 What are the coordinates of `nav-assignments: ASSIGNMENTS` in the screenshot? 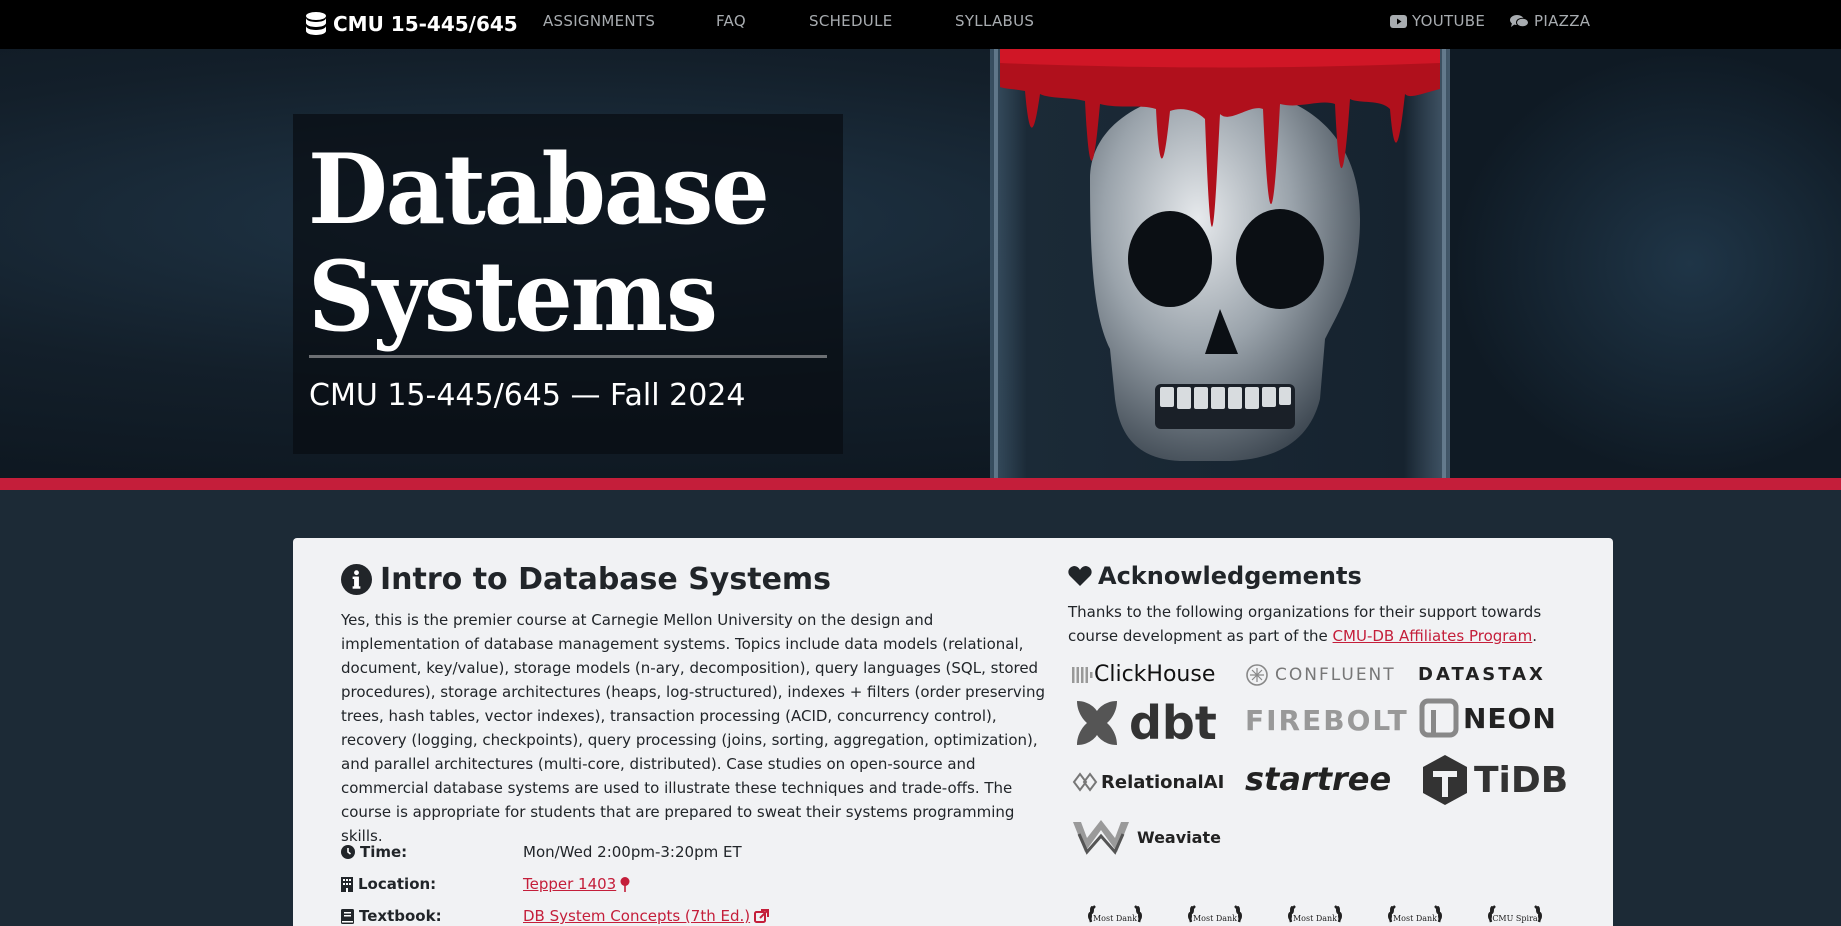 It's located at (599, 21).